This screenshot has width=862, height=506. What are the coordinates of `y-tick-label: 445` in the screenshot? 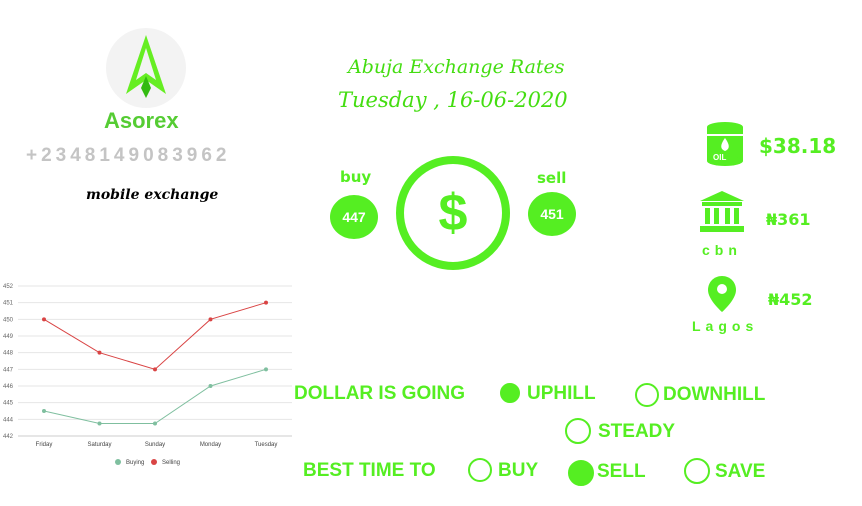 It's located at (8, 404).